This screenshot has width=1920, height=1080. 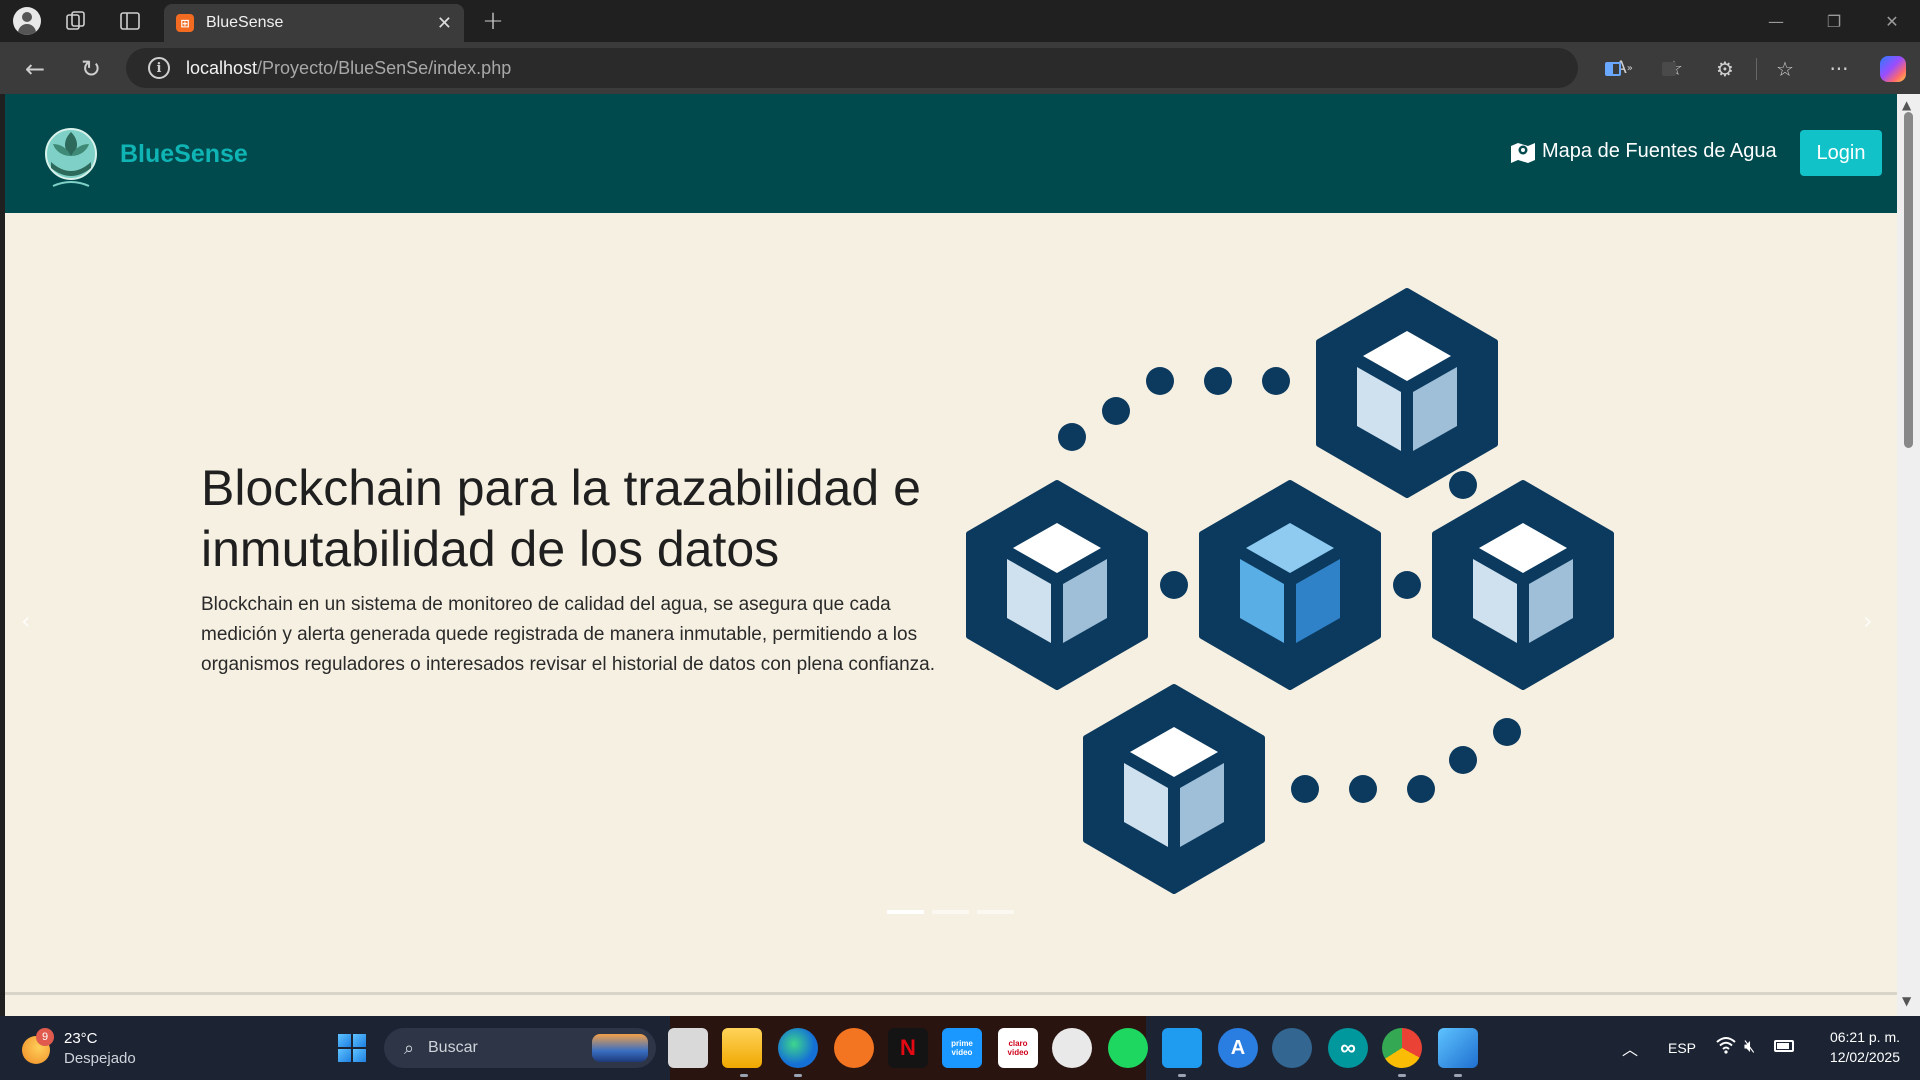 What do you see at coordinates (1785, 69) in the screenshot?
I see `favorites-icon: ☆` at bounding box center [1785, 69].